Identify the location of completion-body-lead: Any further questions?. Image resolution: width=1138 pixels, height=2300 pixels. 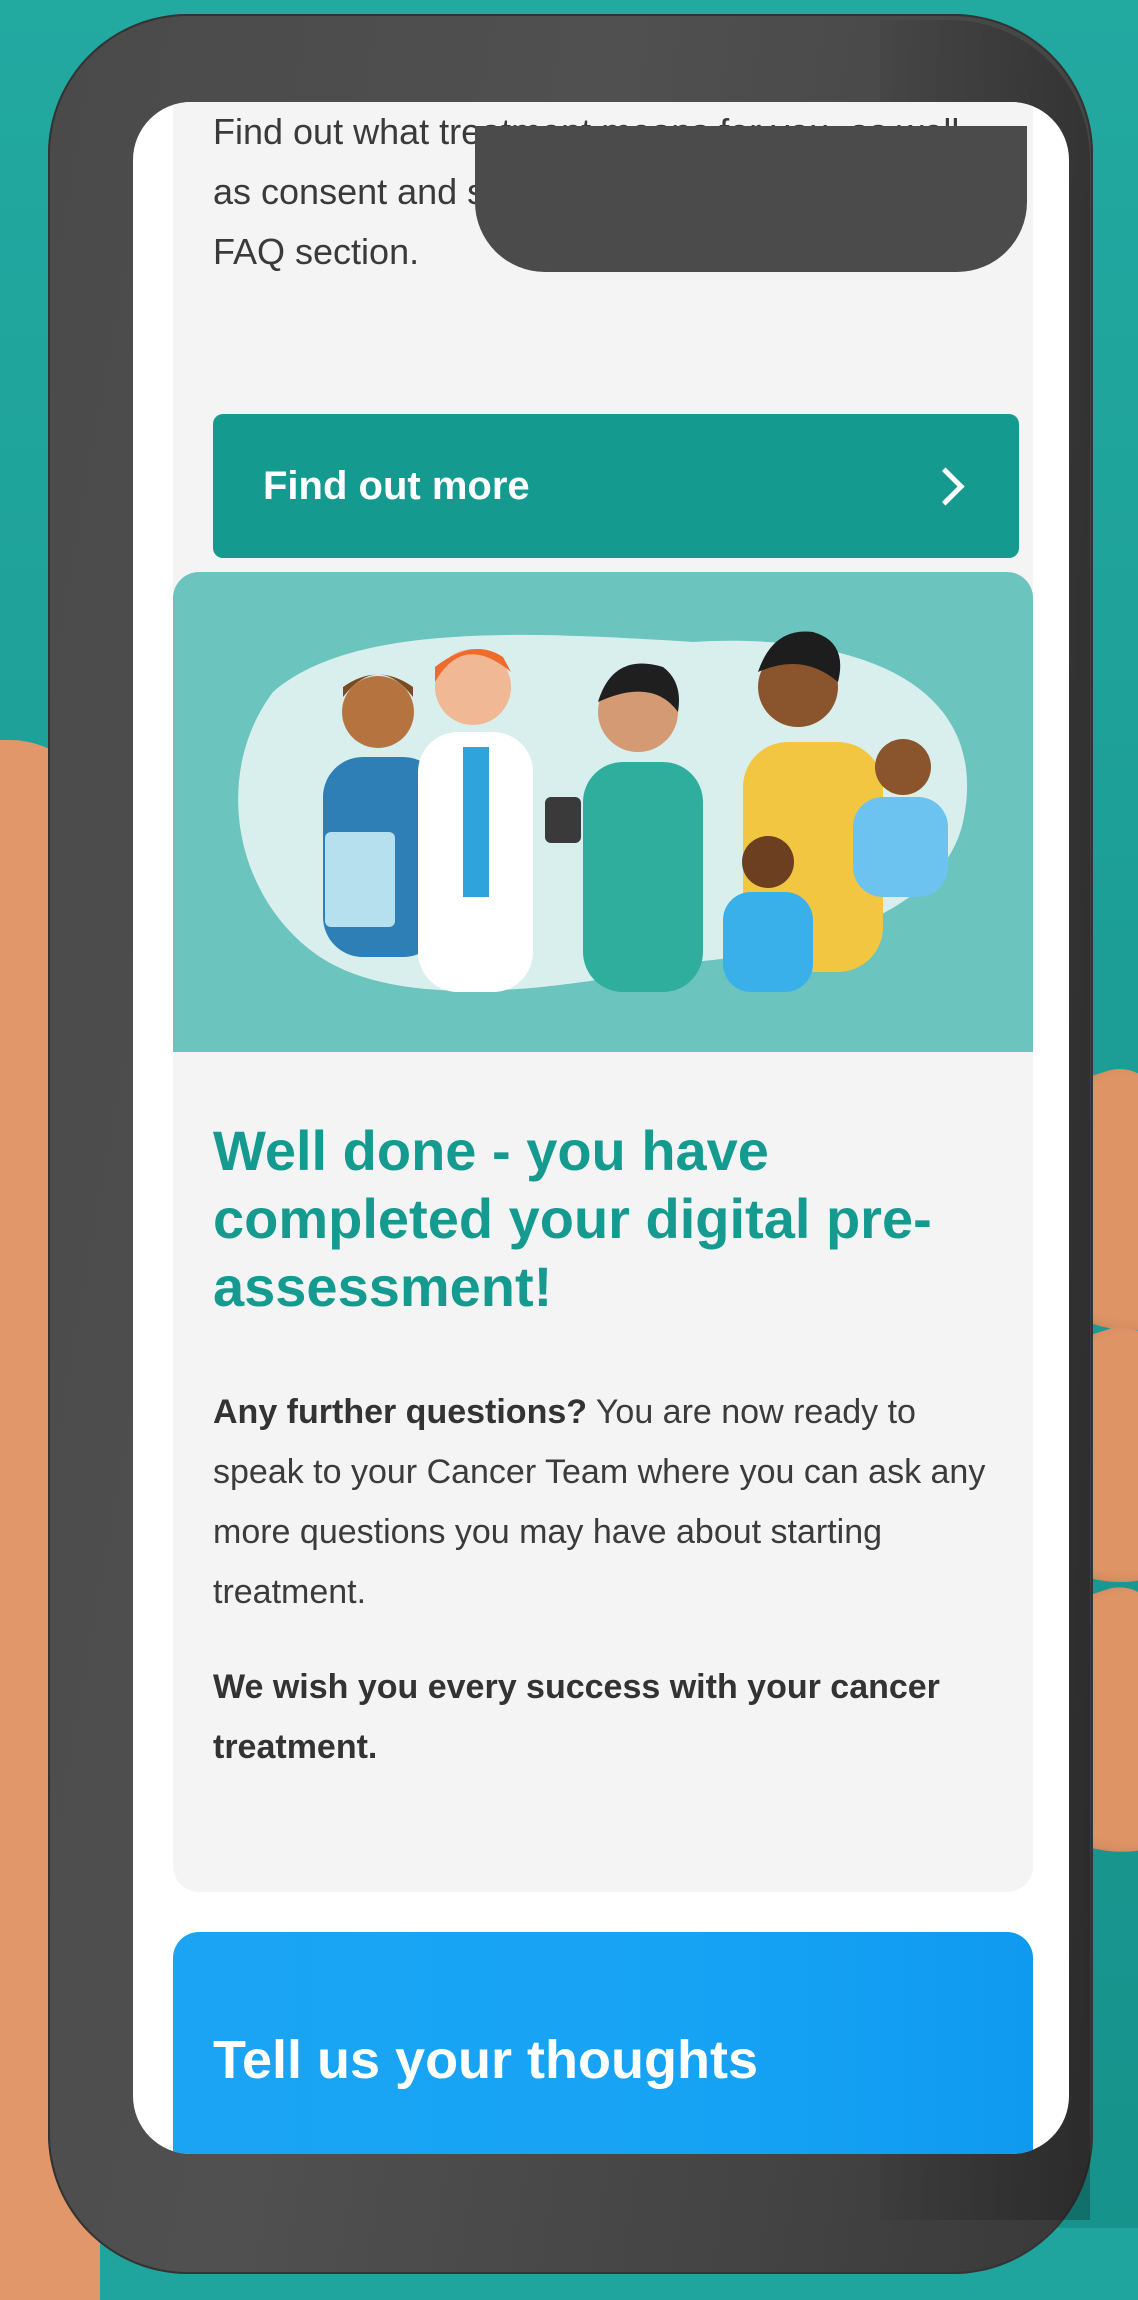
(400, 1412).